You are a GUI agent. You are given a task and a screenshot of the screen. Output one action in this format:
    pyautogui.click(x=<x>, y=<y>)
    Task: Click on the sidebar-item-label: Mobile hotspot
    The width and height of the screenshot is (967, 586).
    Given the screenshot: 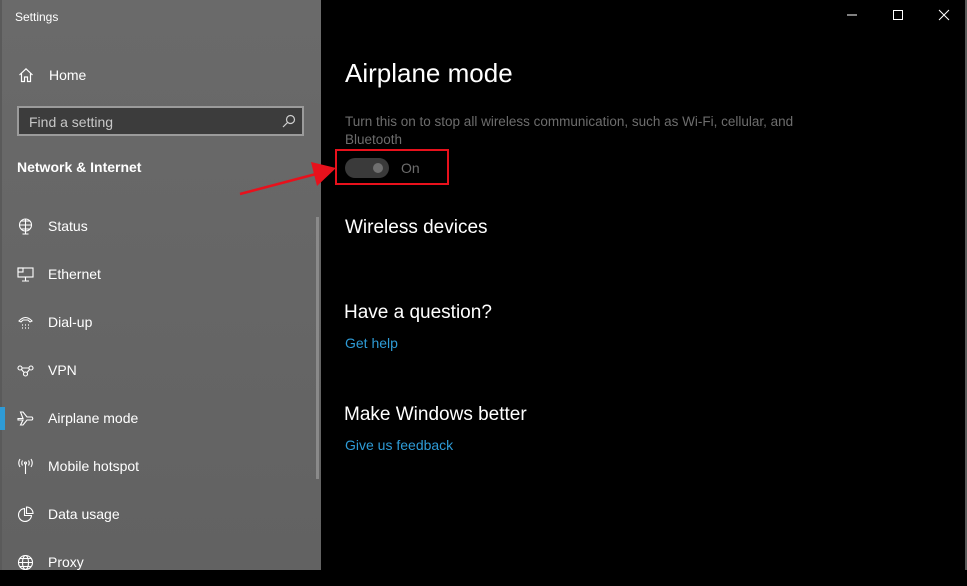 What is the action you would take?
    pyautogui.click(x=94, y=466)
    